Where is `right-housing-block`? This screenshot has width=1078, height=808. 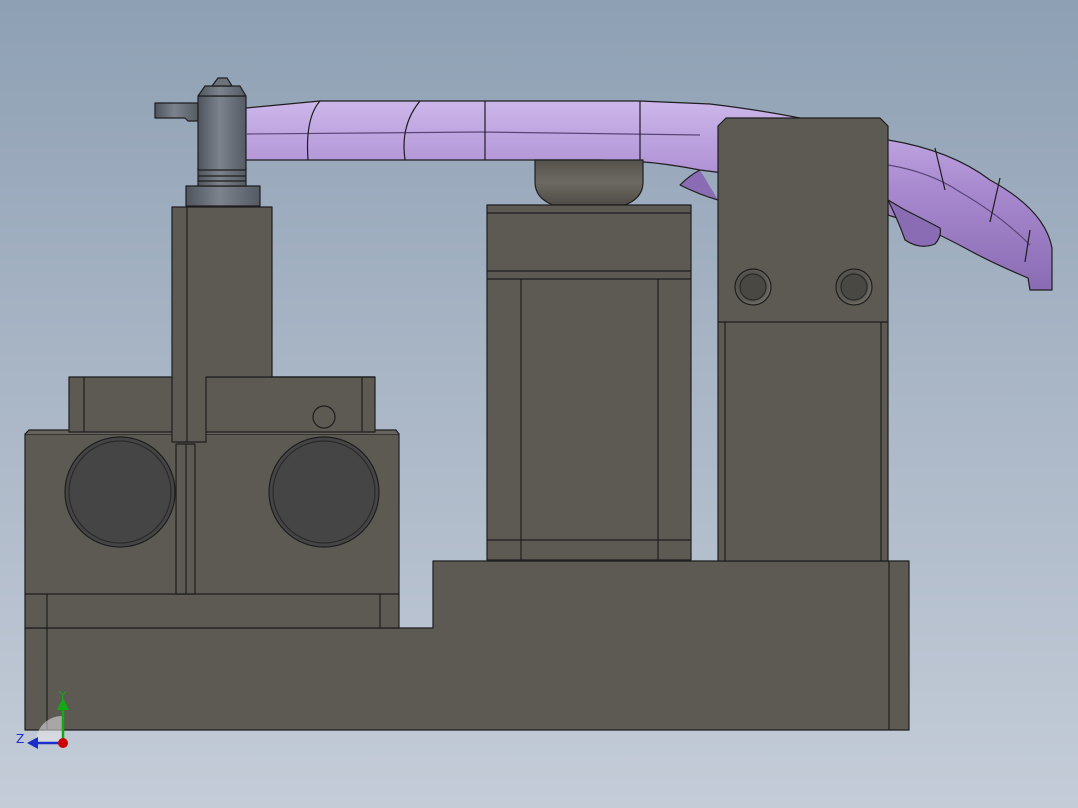
right-housing-block is located at coordinates (803, 339).